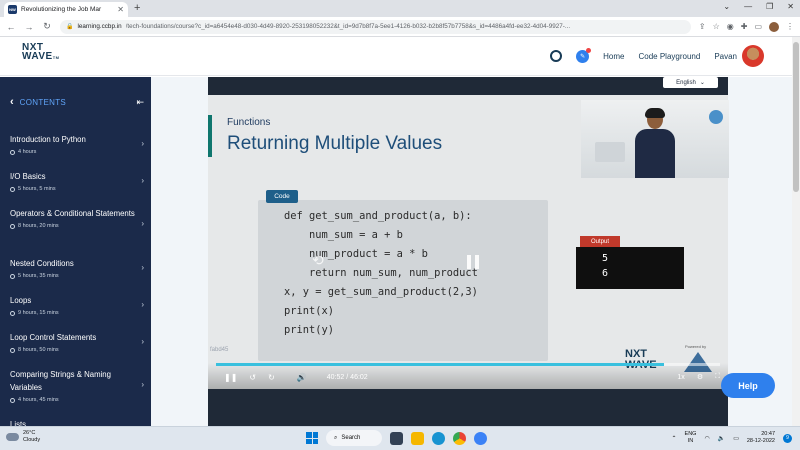 The height and width of the screenshot is (450, 800). I want to click on scrollbar-thumb, so click(796, 117).